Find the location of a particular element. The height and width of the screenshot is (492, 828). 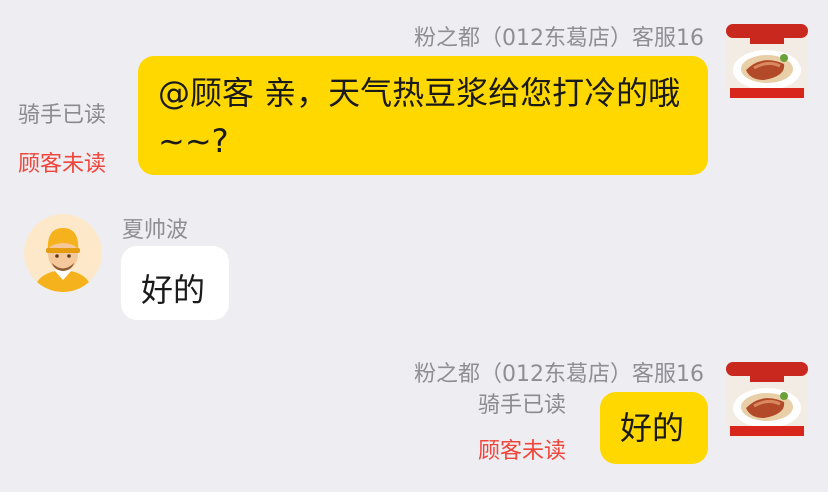

rider-avatar is located at coordinates (63, 253).